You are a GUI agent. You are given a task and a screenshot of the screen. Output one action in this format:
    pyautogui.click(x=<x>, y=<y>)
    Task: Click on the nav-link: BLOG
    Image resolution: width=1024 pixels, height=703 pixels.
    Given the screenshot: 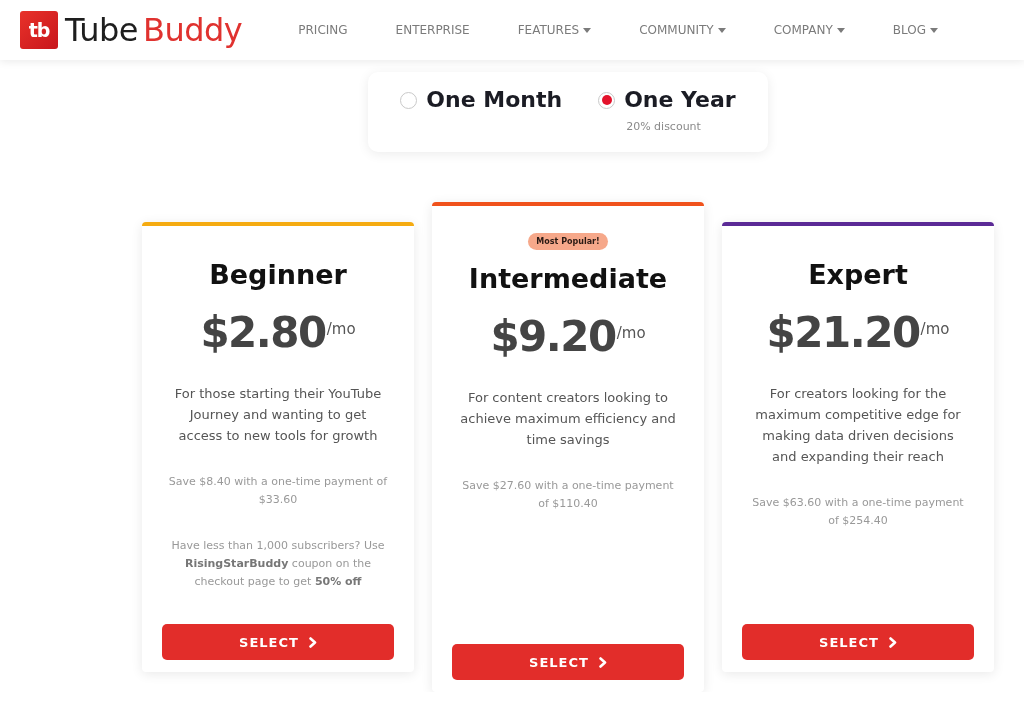 What is the action you would take?
    pyautogui.click(x=915, y=30)
    